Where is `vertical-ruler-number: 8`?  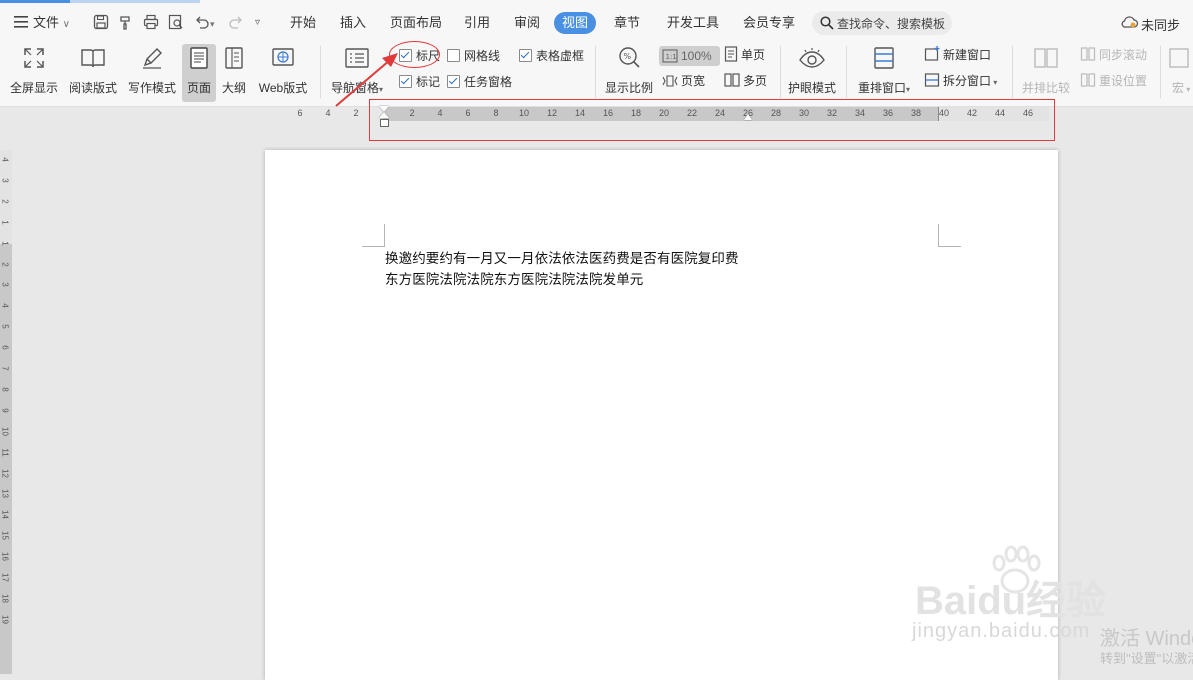 vertical-ruler-number: 8 is located at coordinates (5, 389).